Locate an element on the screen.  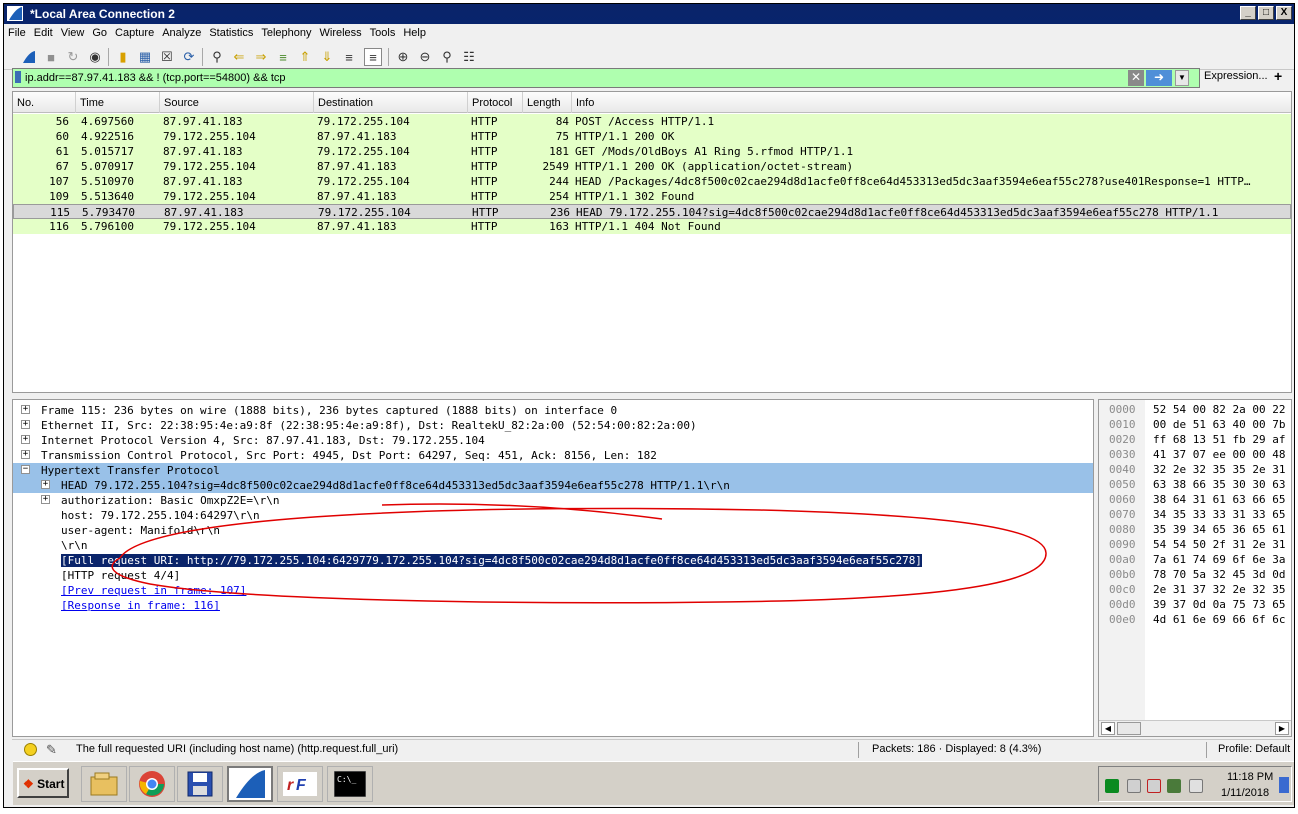
menu-capture: Capture is located at coordinates (134, 31).